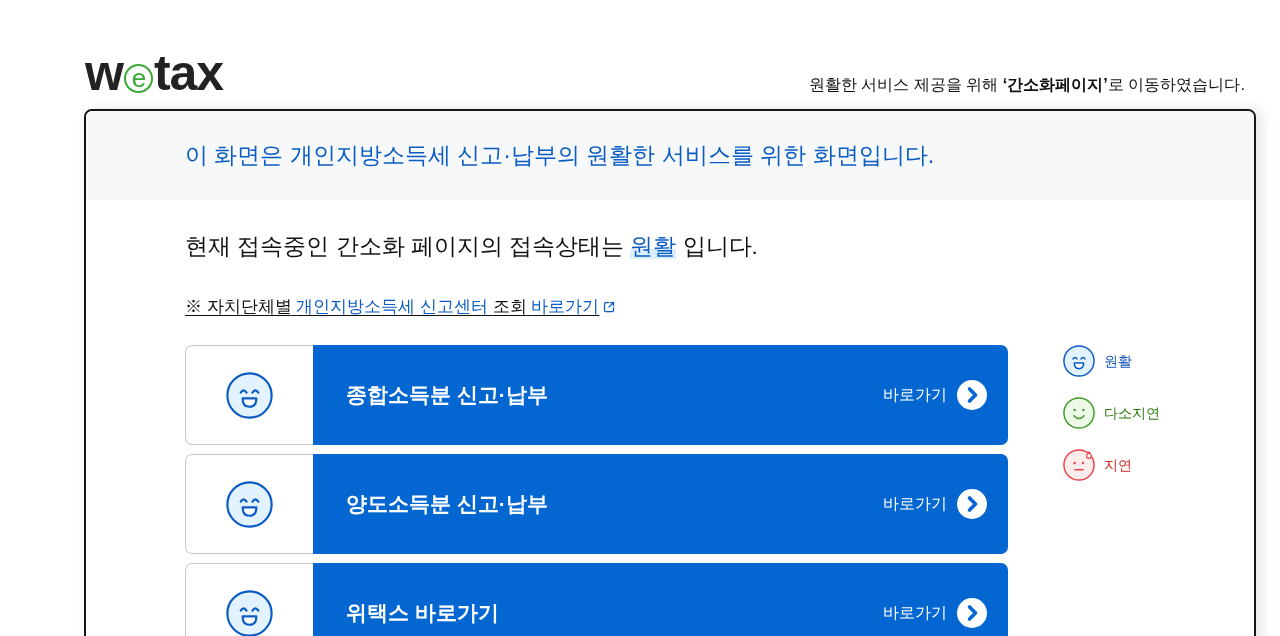  What do you see at coordinates (471, 247) in the screenshot?
I see `status-message: 현재 접속중인 간소화 페이지의 접속상태는 원활 입니다.` at bounding box center [471, 247].